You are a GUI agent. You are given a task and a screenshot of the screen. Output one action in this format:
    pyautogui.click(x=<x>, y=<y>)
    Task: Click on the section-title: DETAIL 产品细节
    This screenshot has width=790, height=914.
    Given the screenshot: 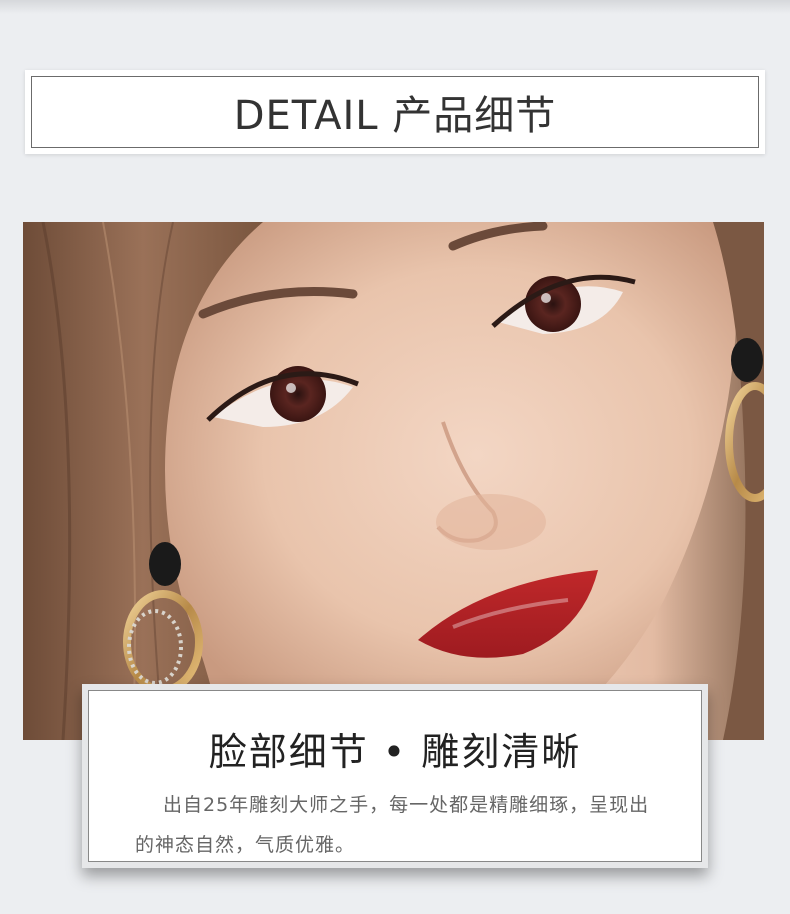 What is the action you would take?
    pyautogui.click(x=395, y=116)
    